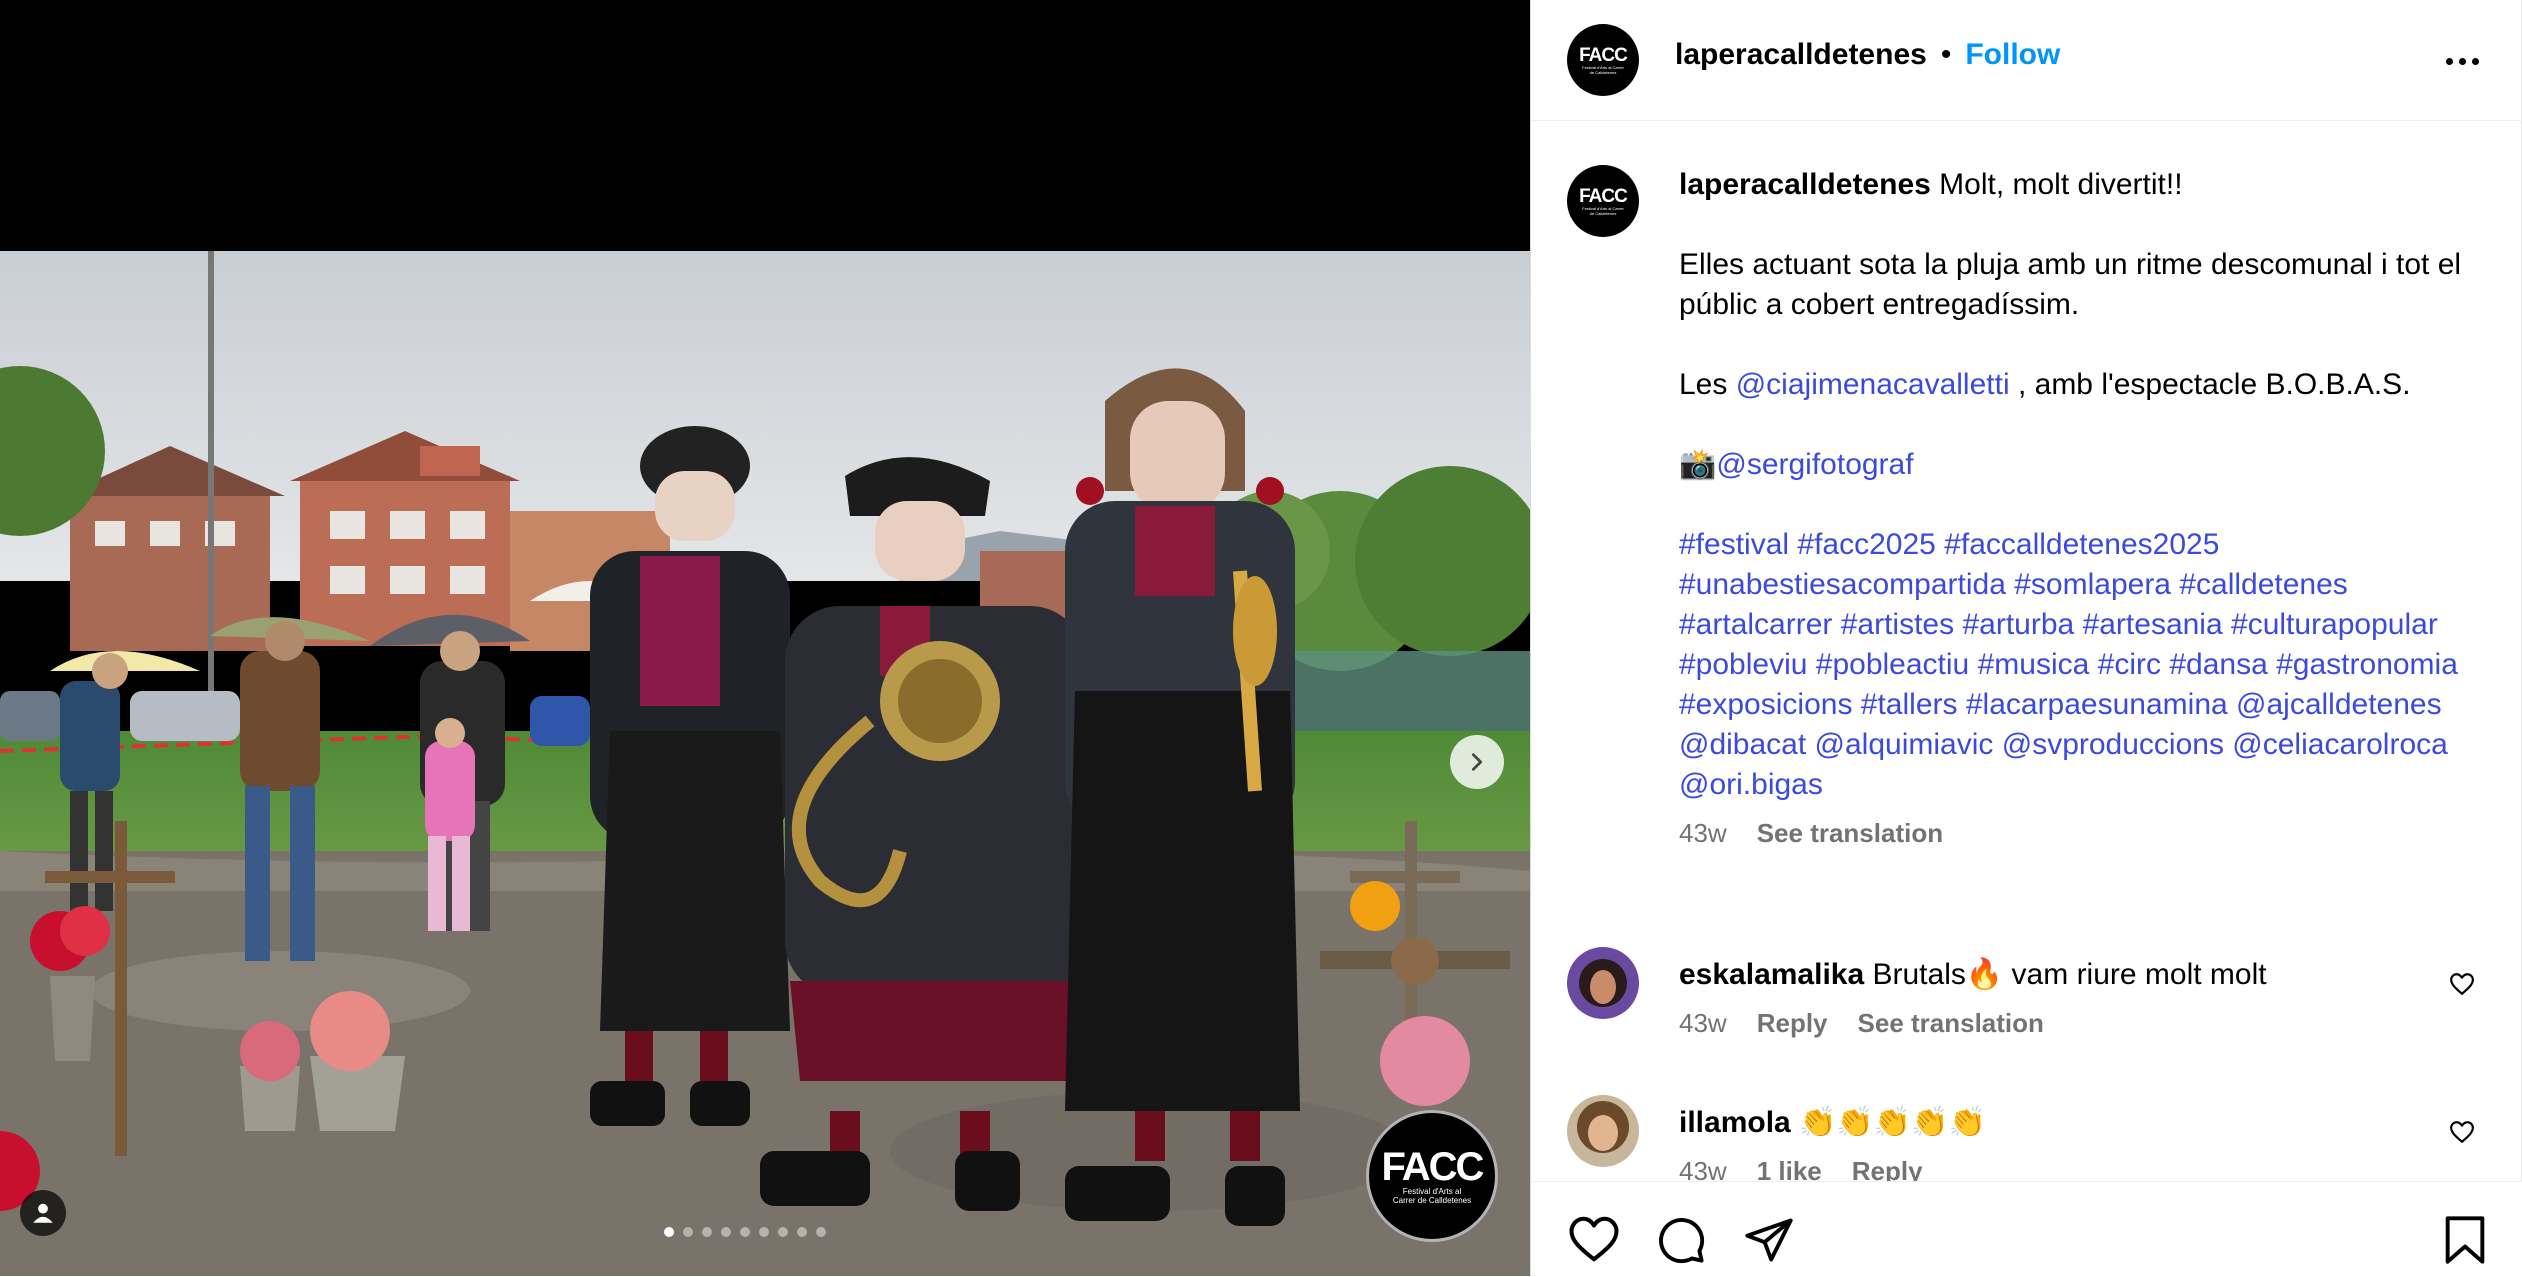 This screenshot has height=1277, width=2522. What do you see at coordinates (1734, 544) in the screenshot?
I see `hashtag-link: #festival` at bounding box center [1734, 544].